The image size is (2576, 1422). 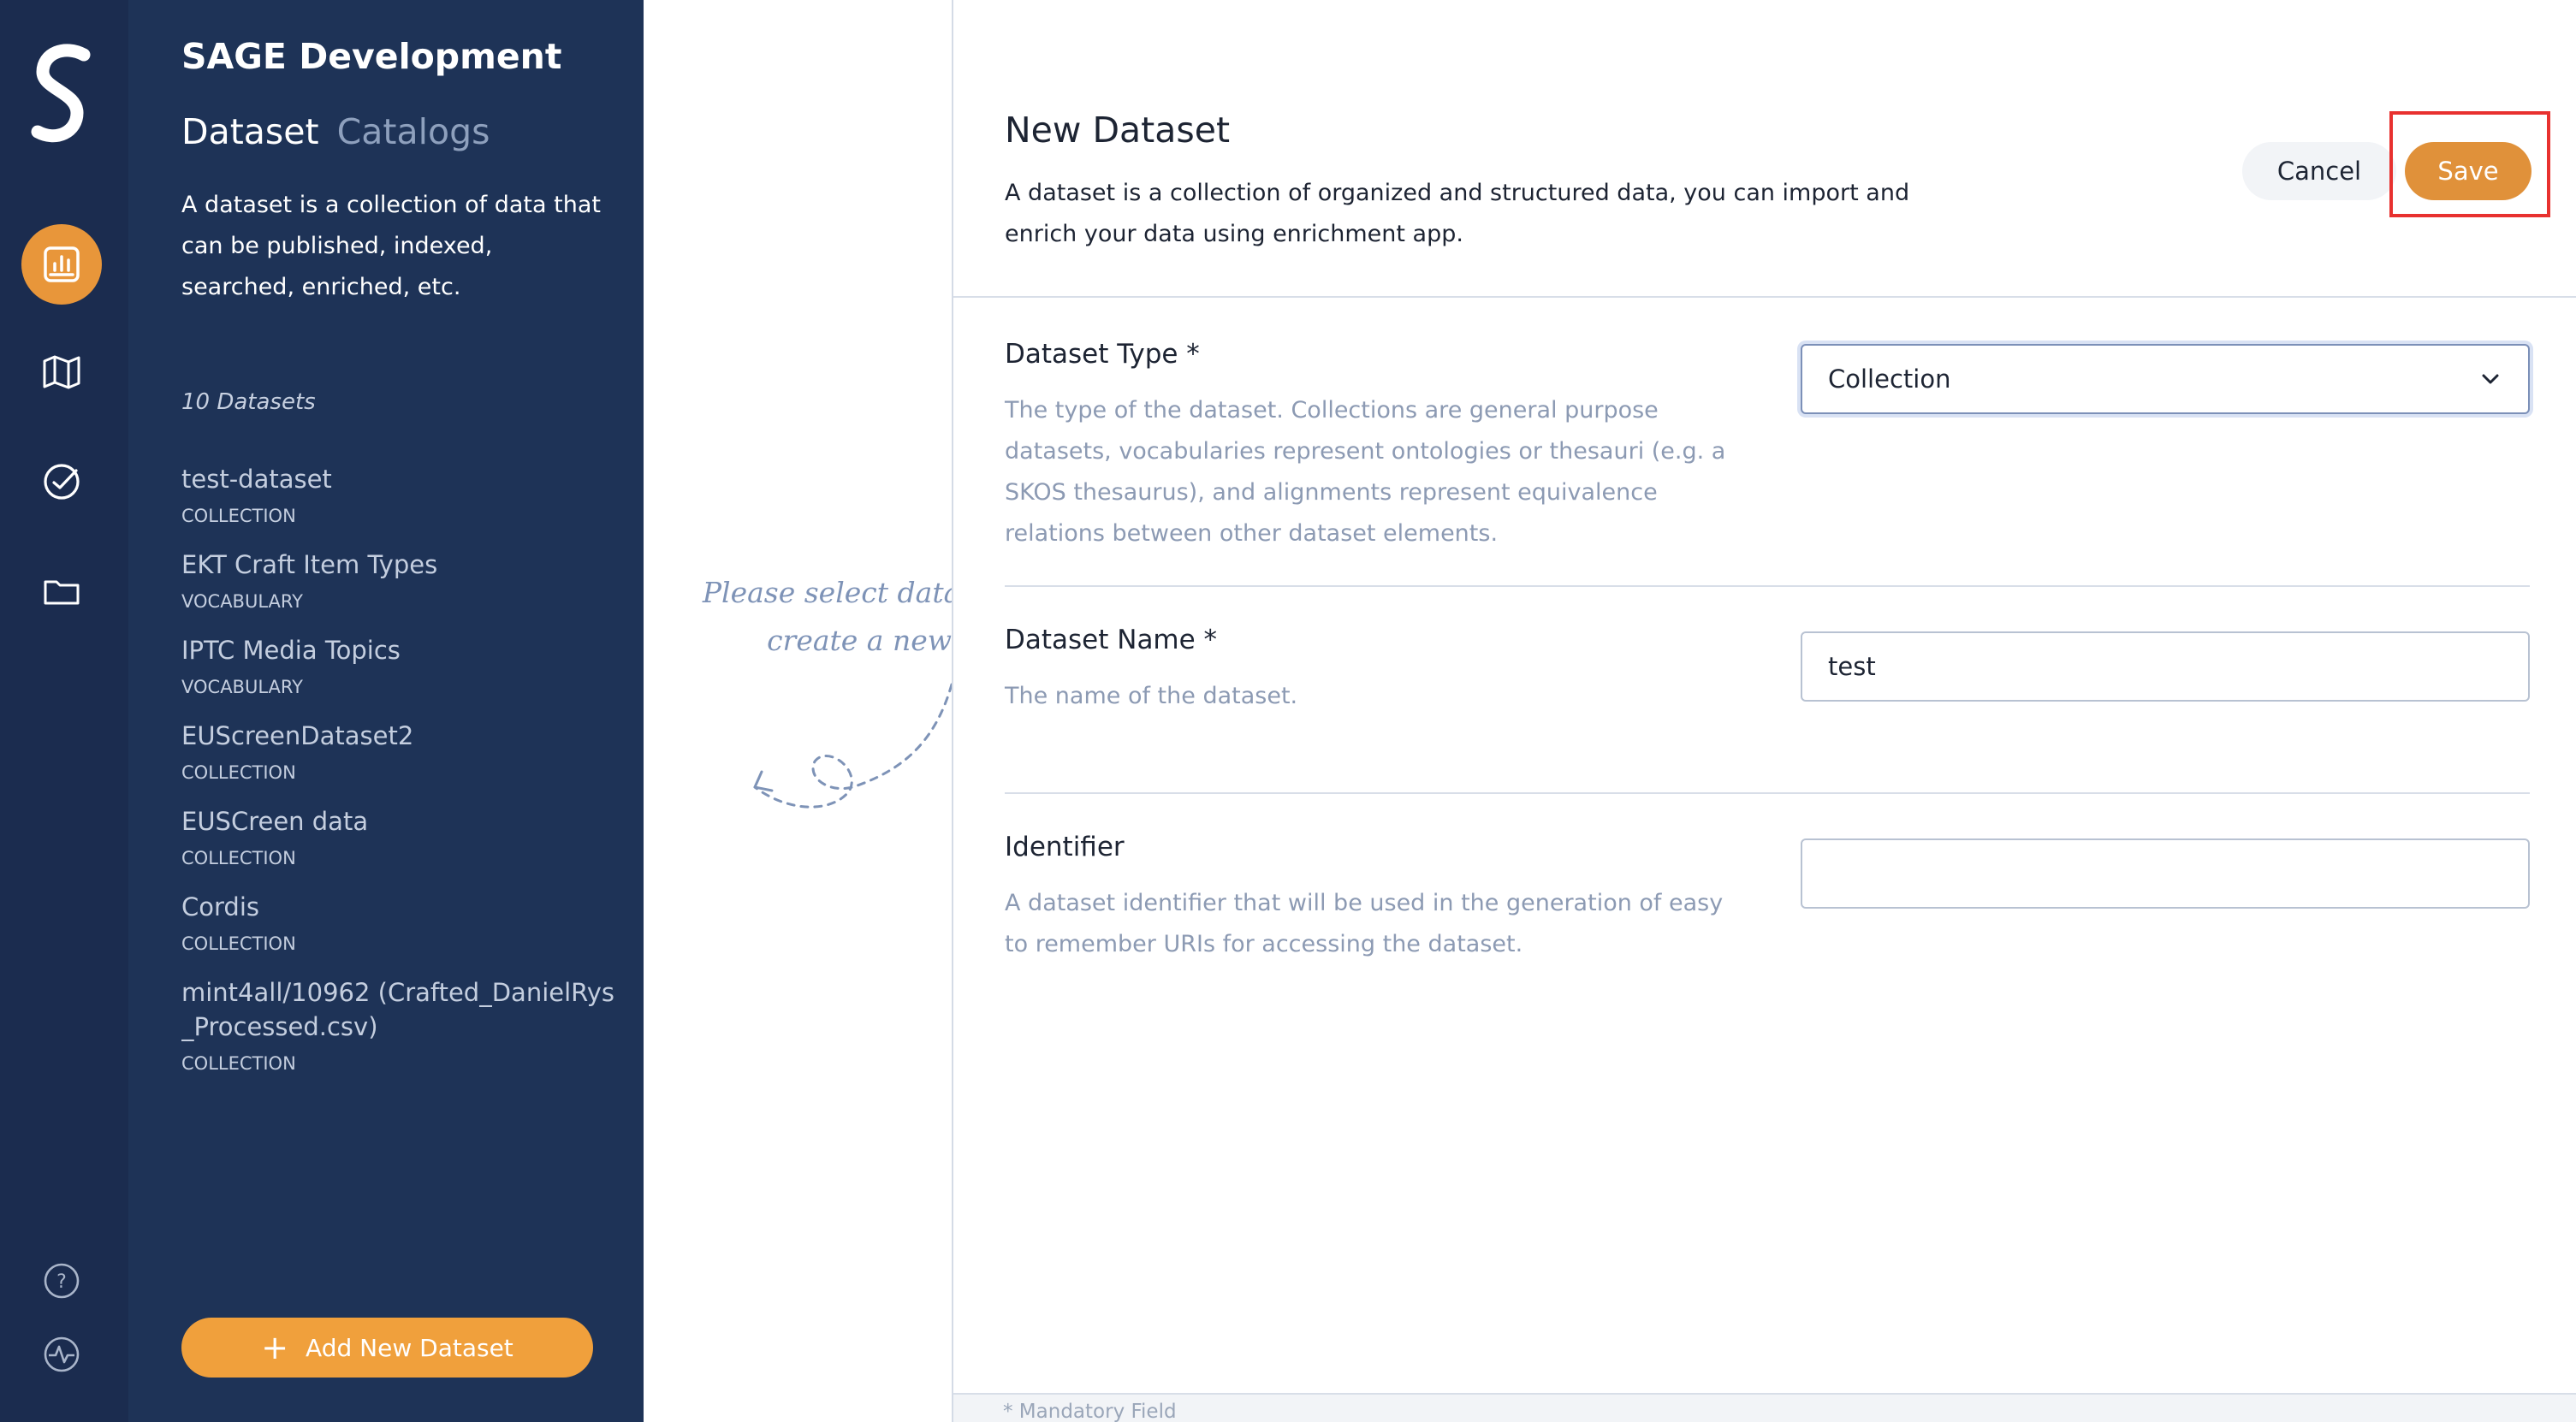 I want to click on activity-icon, so click(x=62, y=1354).